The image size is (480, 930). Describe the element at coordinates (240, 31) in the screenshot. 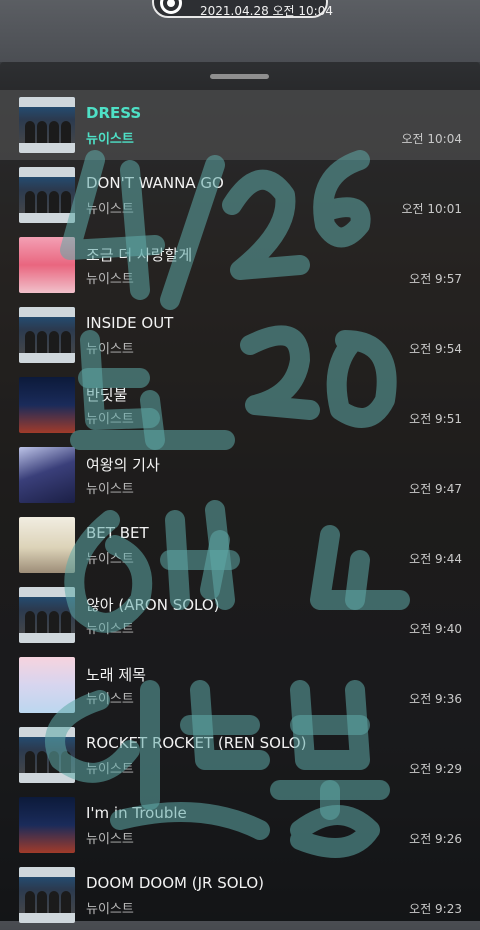

I see `status-bar: 2021.04.28 오전 10:04` at that location.